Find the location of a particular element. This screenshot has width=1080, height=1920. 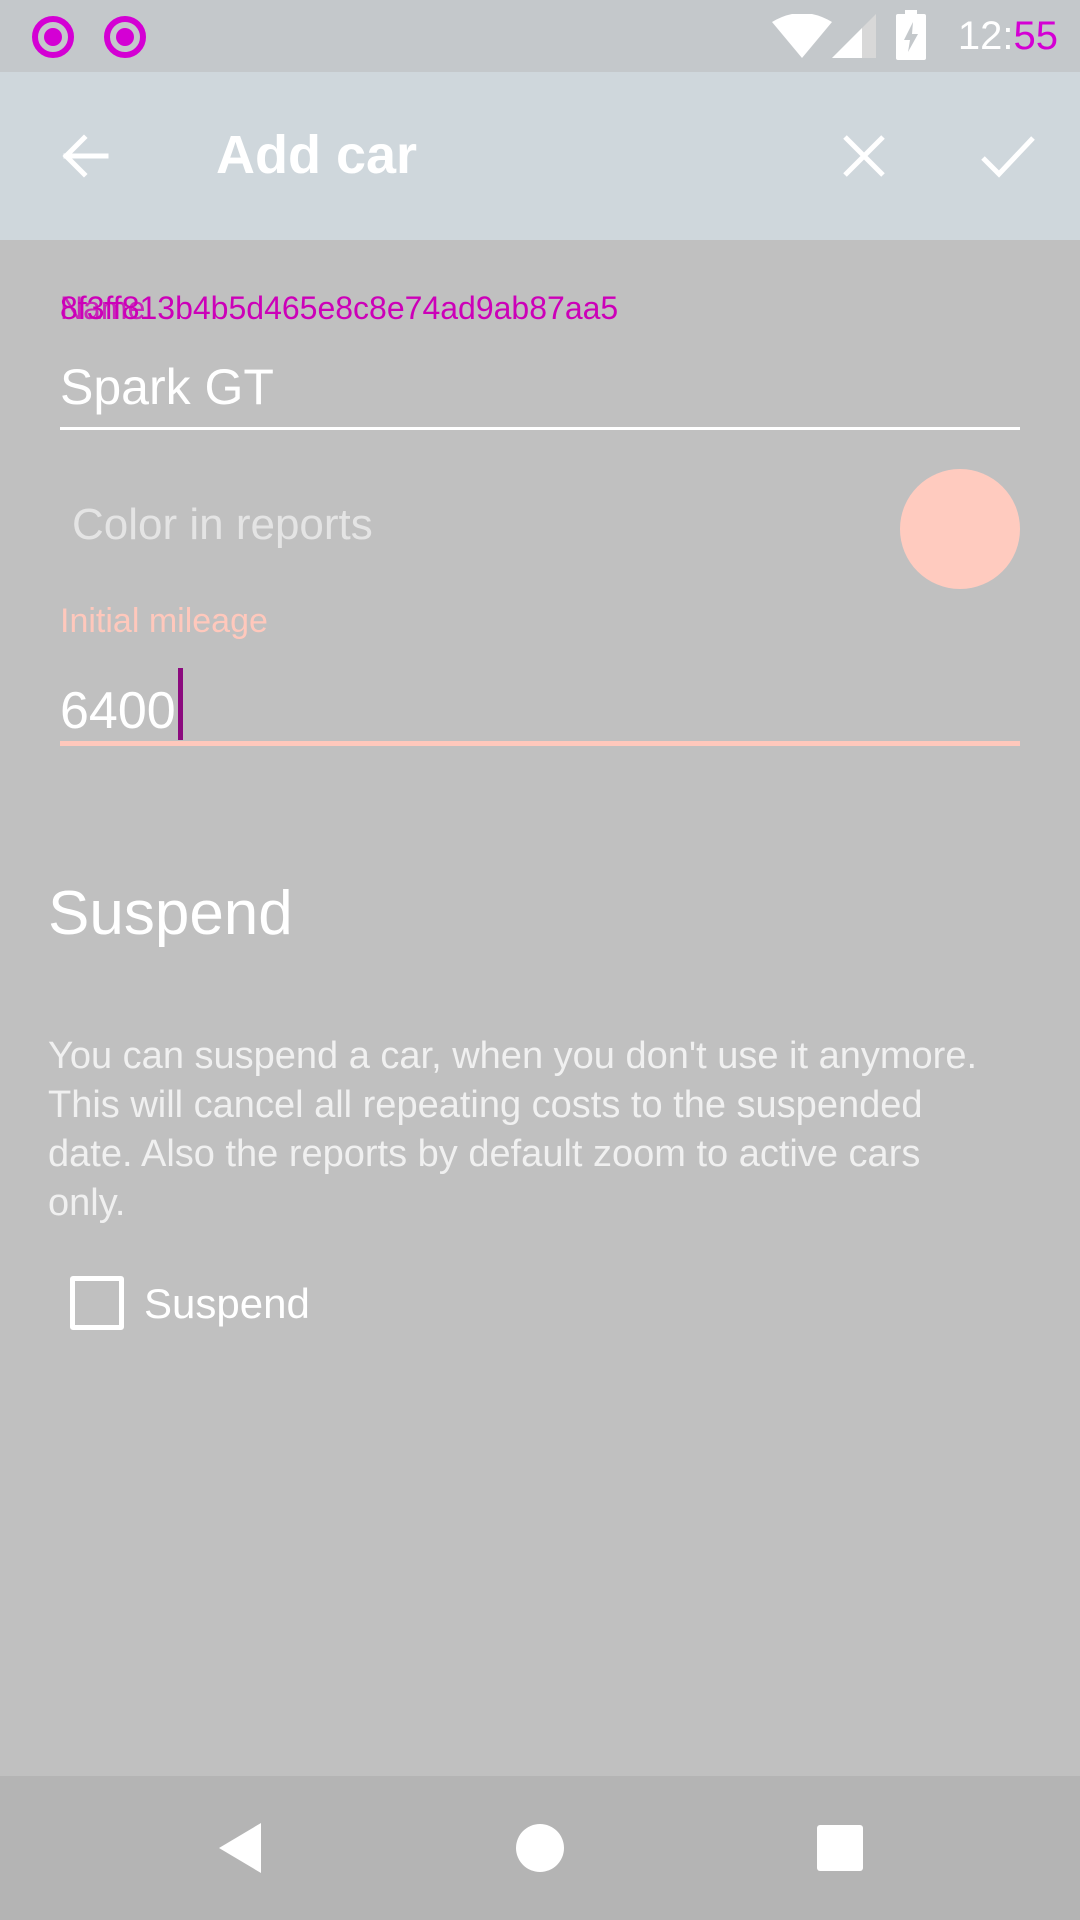

initial-mileage-label: Initial mileage is located at coordinates (164, 621).